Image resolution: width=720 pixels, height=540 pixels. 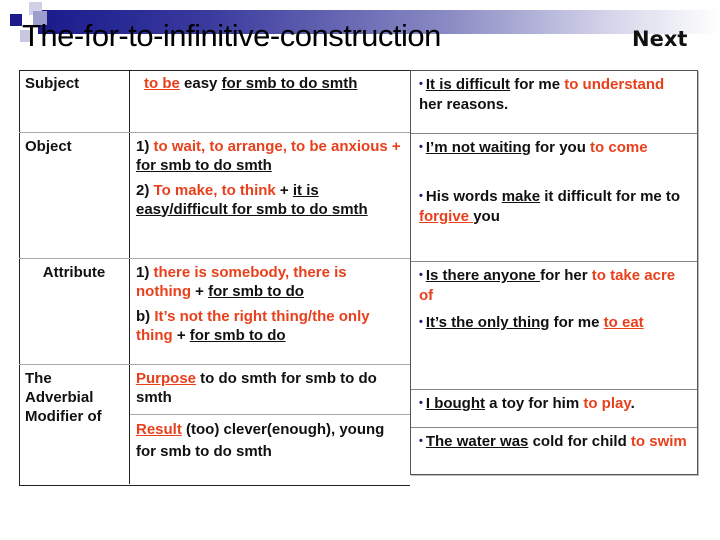 What do you see at coordinates (560, 147) in the screenshot?
I see `text-segment: for you` at bounding box center [560, 147].